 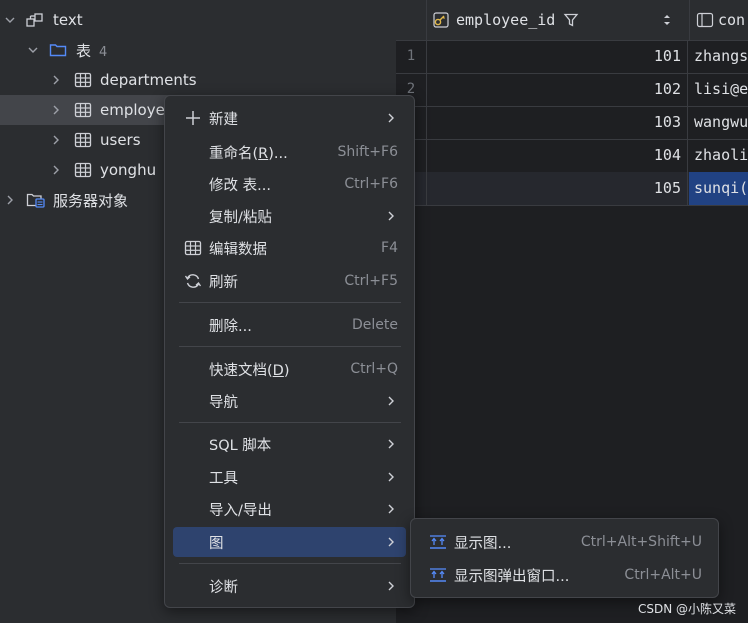 What do you see at coordinates (132, 110) in the screenshot?
I see `table-label: employe` at bounding box center [132, 110].